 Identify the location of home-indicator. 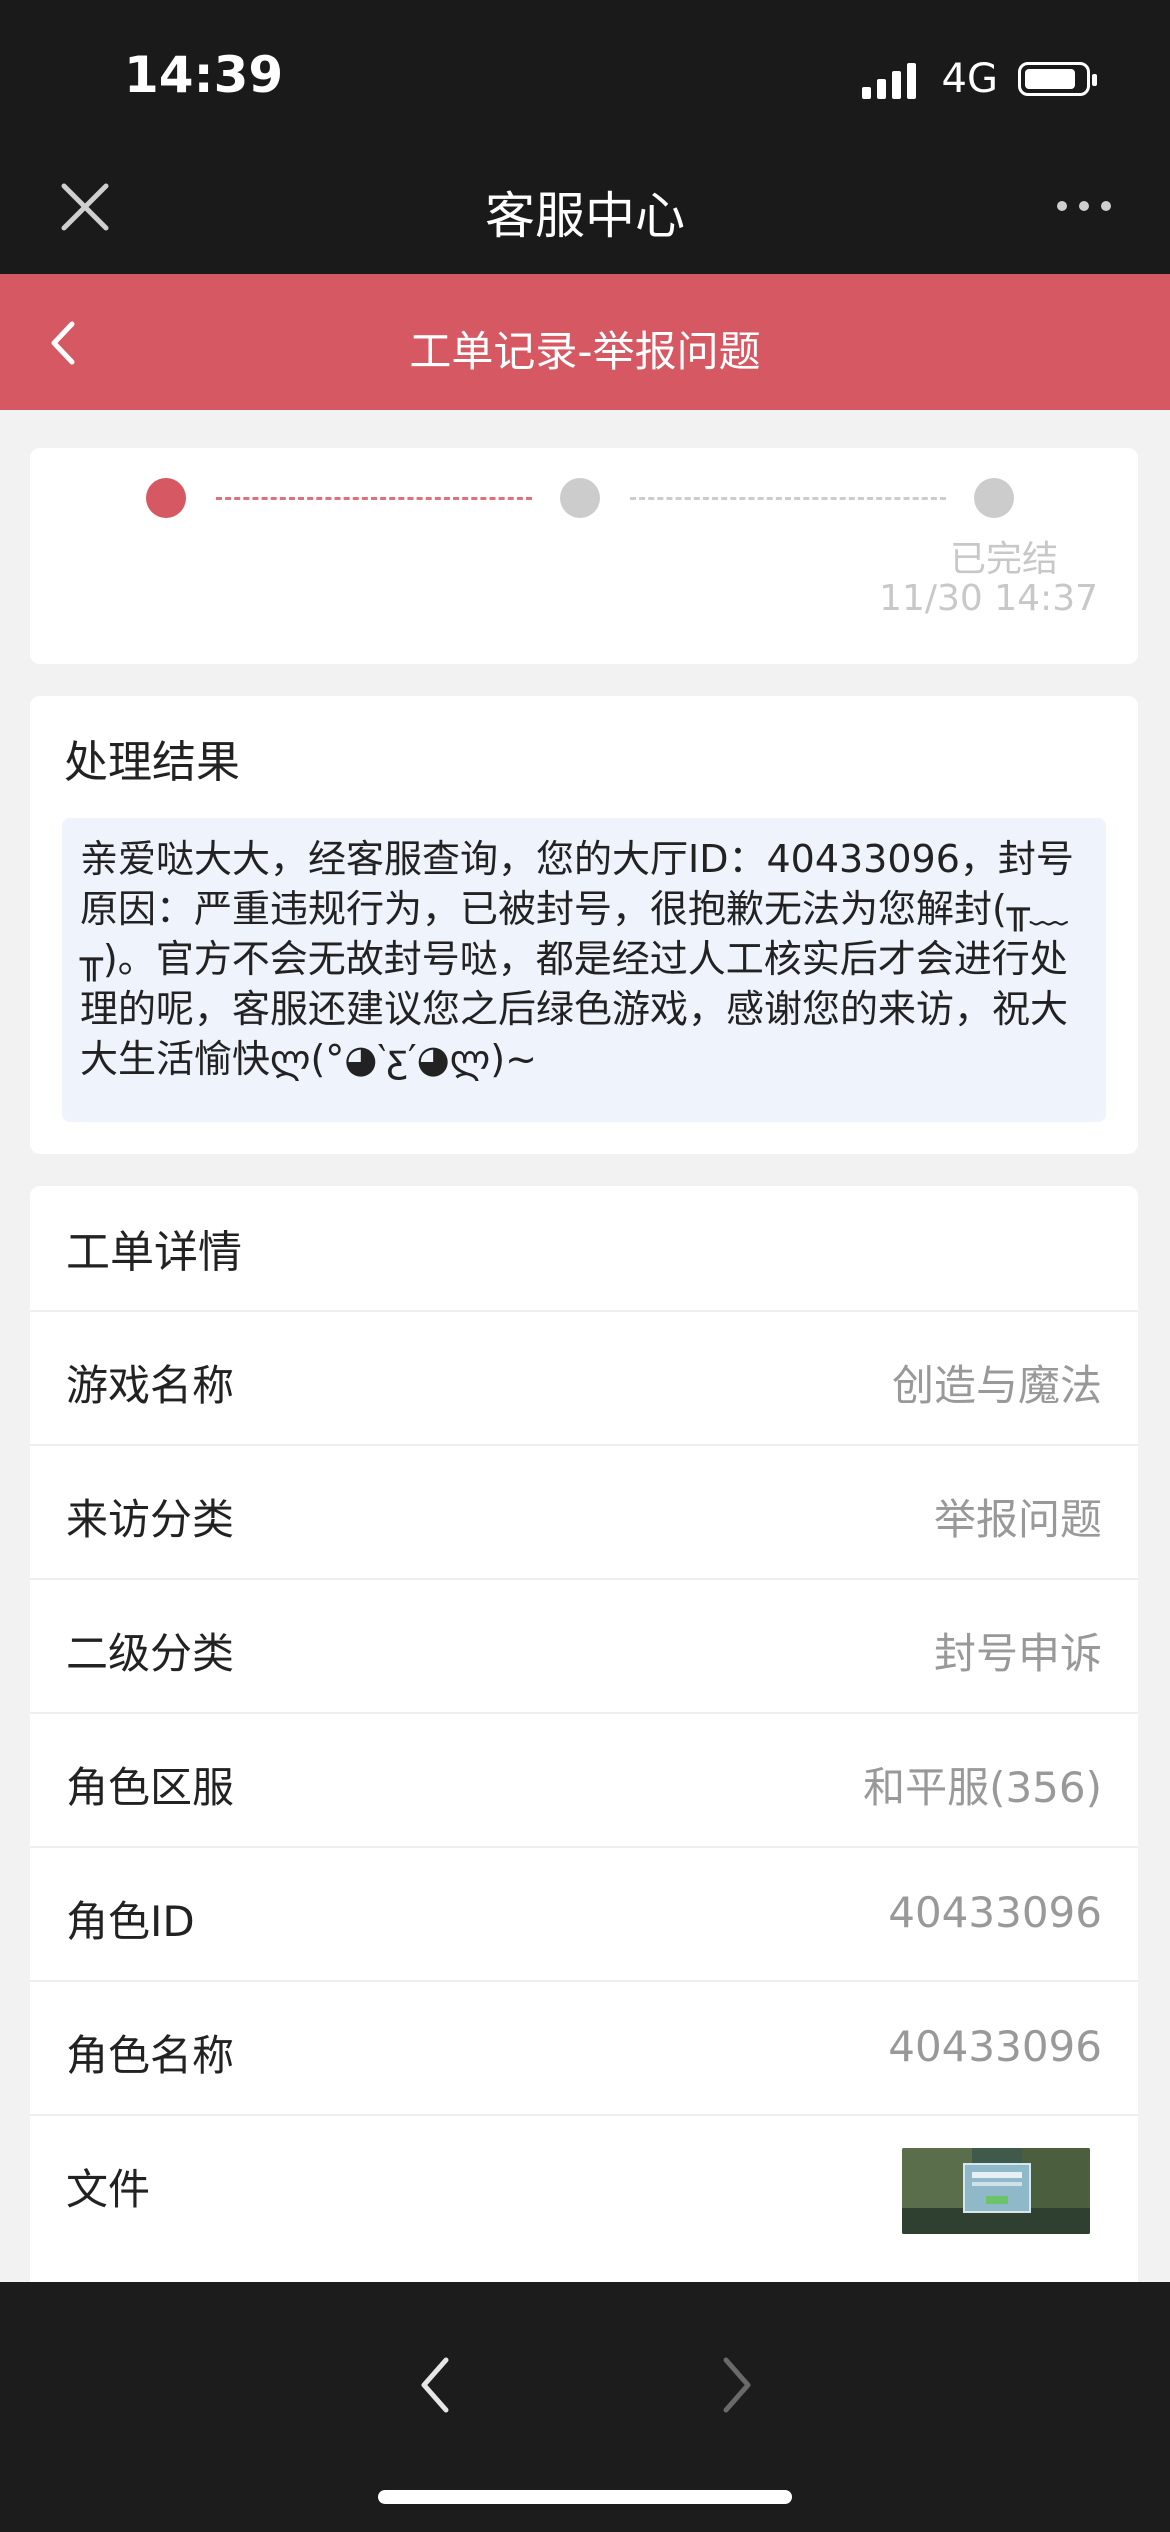
(585, 2497).